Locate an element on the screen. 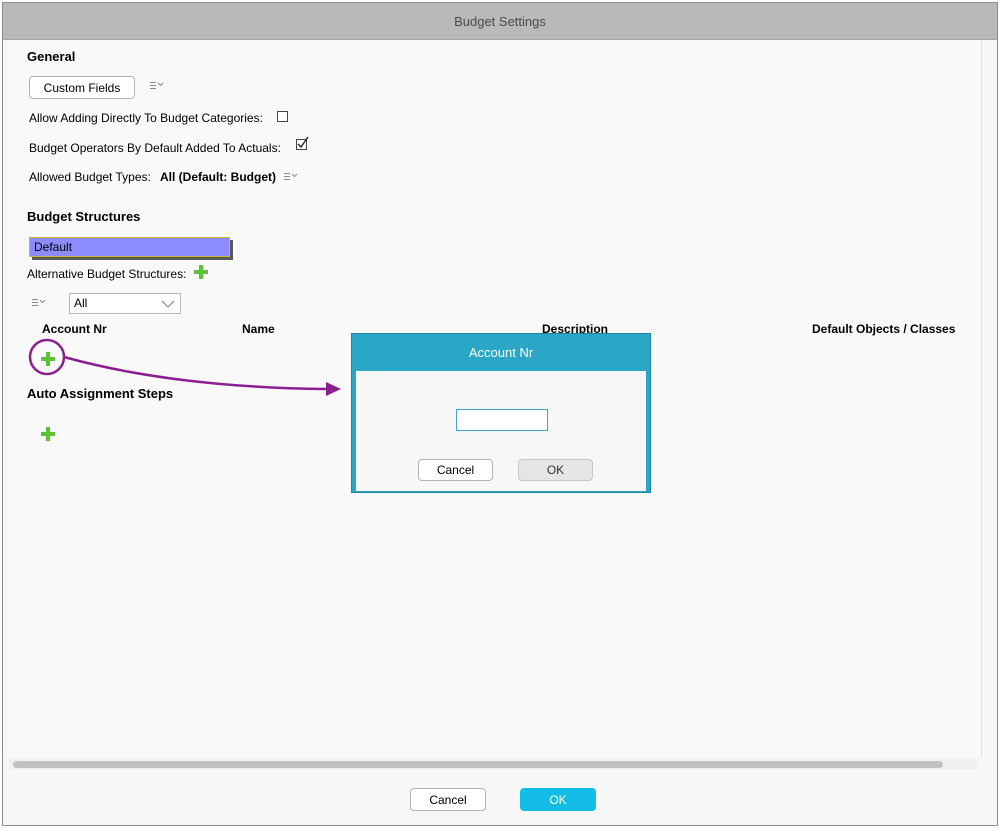 The image size is (1002, 830). dialog-ok-button: OK is located at coordinates (555, 470).